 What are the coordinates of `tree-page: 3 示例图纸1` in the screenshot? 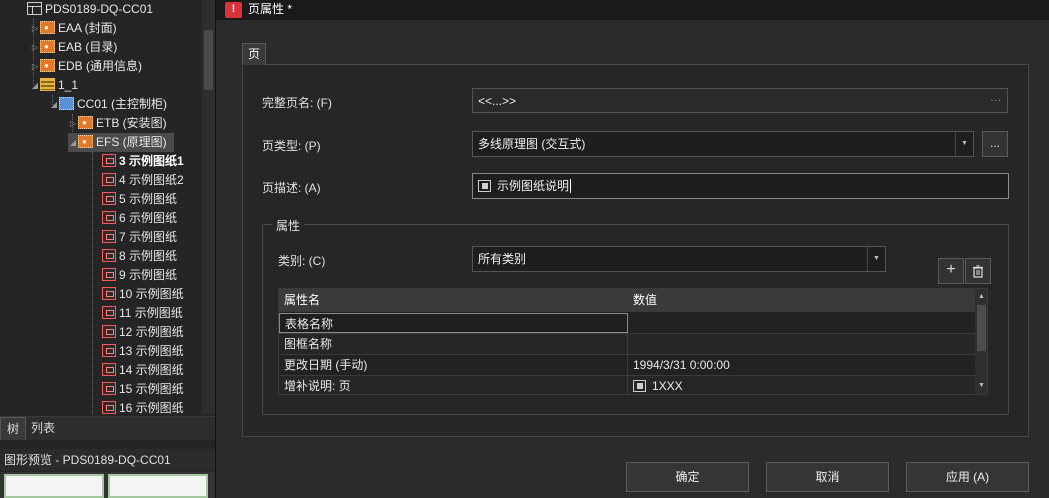 It's located at (143, 161).